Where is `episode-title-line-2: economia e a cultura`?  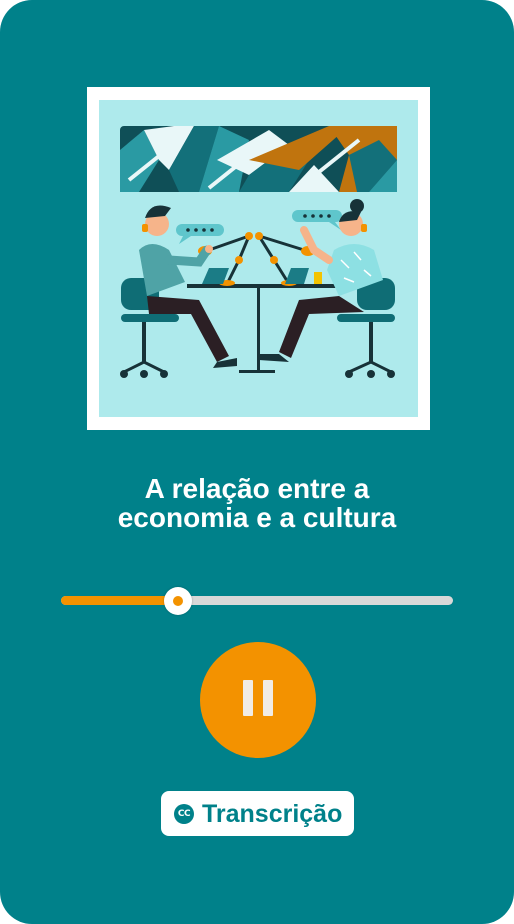
episode-title-line-2: economia e a cultura is located at coordinates (257, 517).